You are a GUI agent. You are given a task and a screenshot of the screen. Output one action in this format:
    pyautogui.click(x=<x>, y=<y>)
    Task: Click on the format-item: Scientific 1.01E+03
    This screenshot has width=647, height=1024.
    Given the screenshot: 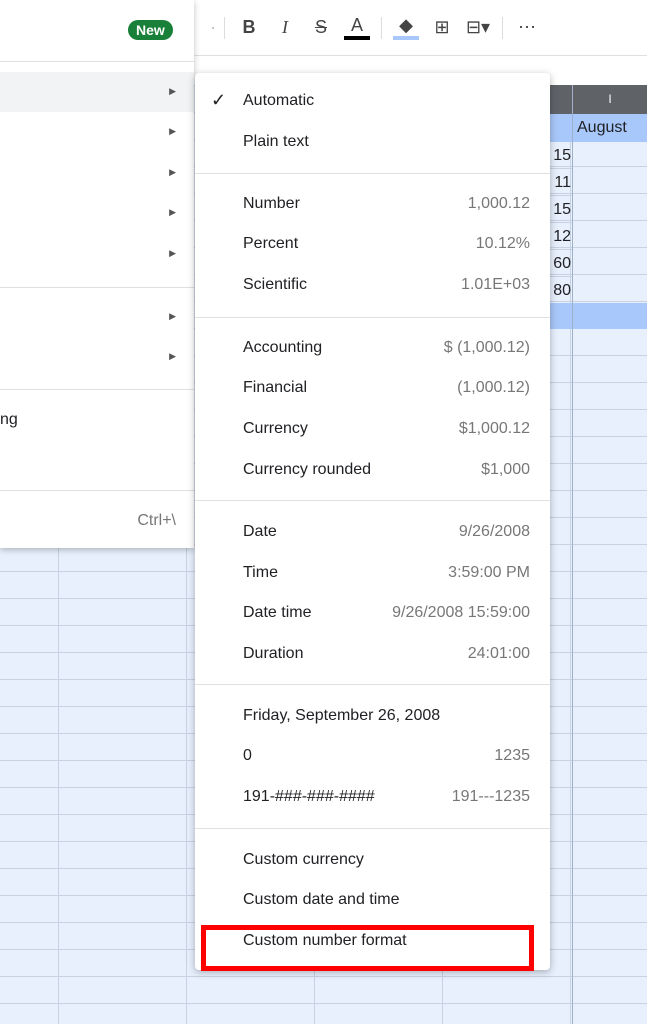 What is the action you would take?
    pyautogui.click(x=386, y=285)
    